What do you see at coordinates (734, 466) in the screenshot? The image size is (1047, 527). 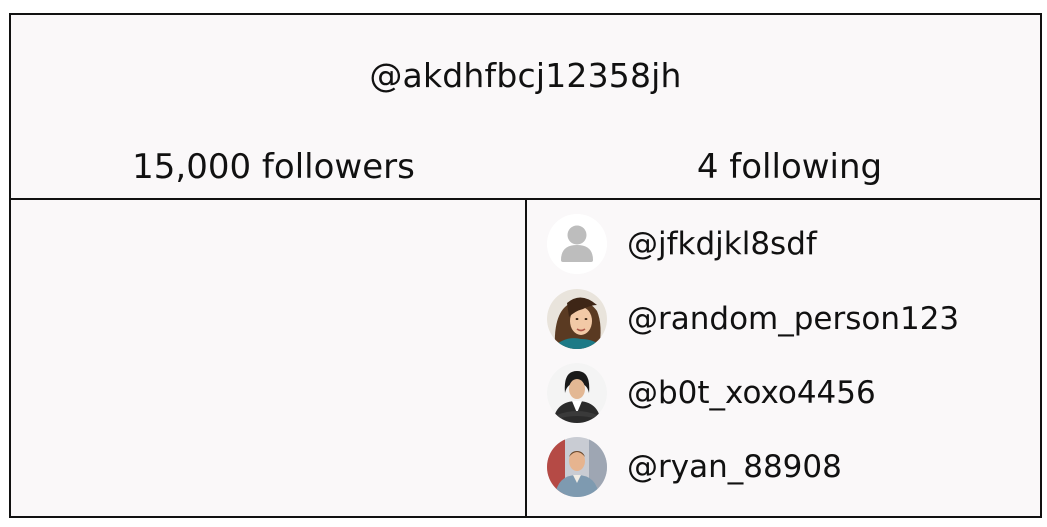 I see `following-username: @ryan_88908` at bounding box center [734, 466].